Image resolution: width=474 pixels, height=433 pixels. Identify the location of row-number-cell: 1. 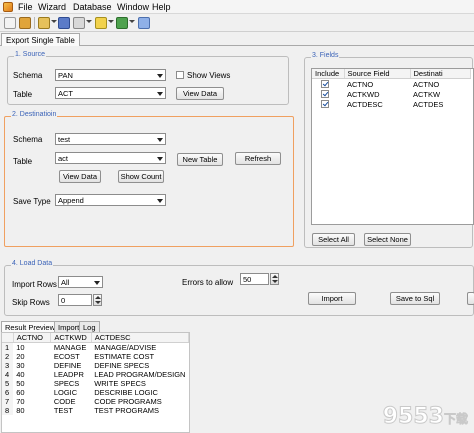
(8, 347).